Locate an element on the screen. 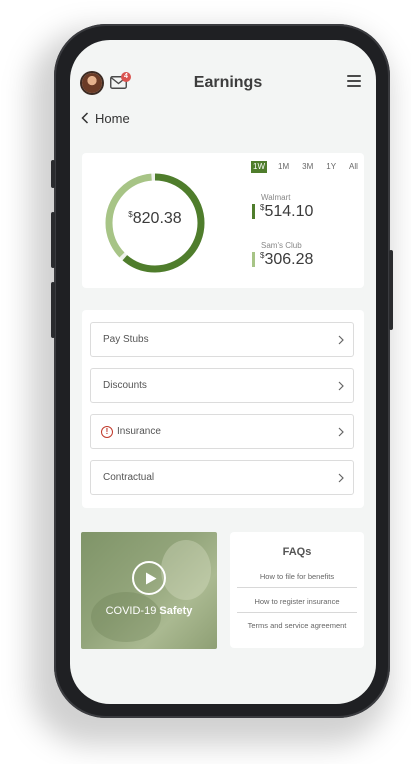  sams-club-color-bar is located at coordinates (253, 259).